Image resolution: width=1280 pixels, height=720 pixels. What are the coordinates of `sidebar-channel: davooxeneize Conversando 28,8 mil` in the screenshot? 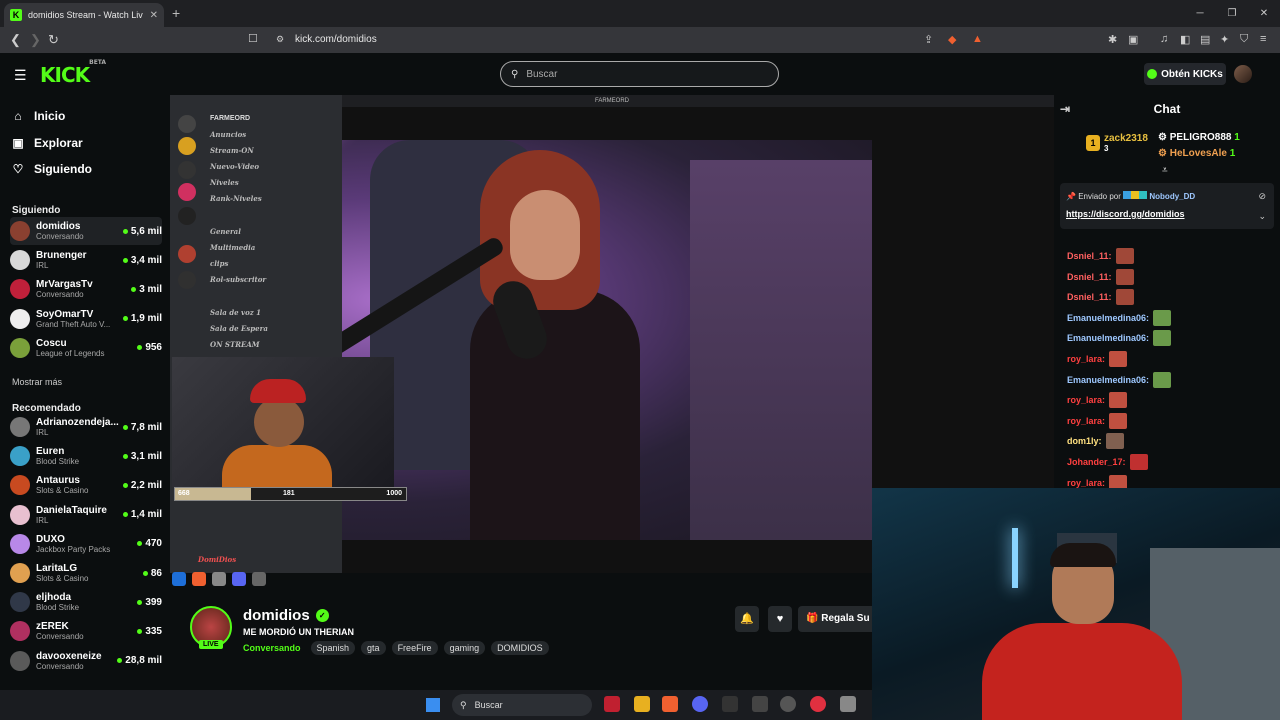 It's located at (86, 661).